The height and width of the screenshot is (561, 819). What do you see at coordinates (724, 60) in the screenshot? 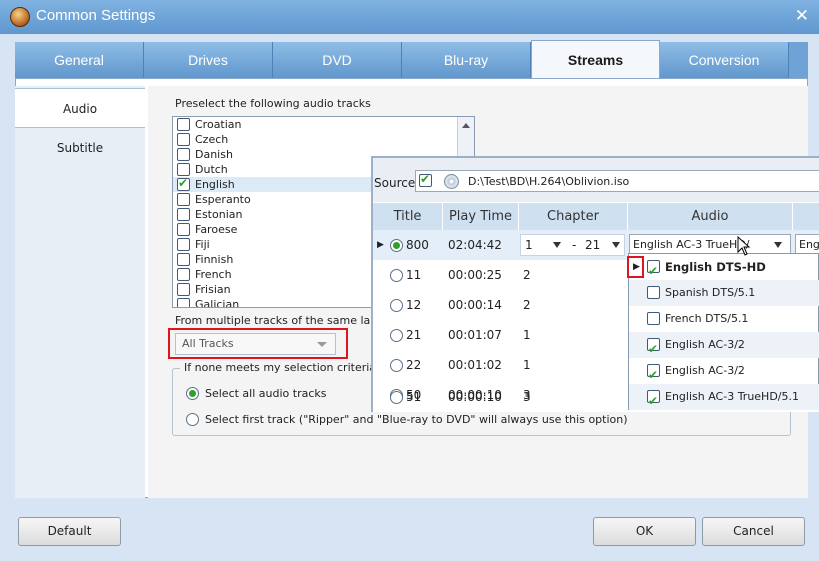
I see `tab-conversion: Conversion` at bounding box center [724, 60].